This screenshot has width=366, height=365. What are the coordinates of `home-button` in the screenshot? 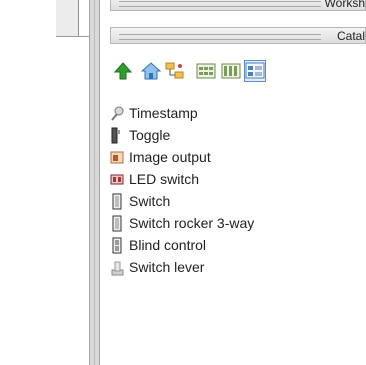 It's located at (151, 71).